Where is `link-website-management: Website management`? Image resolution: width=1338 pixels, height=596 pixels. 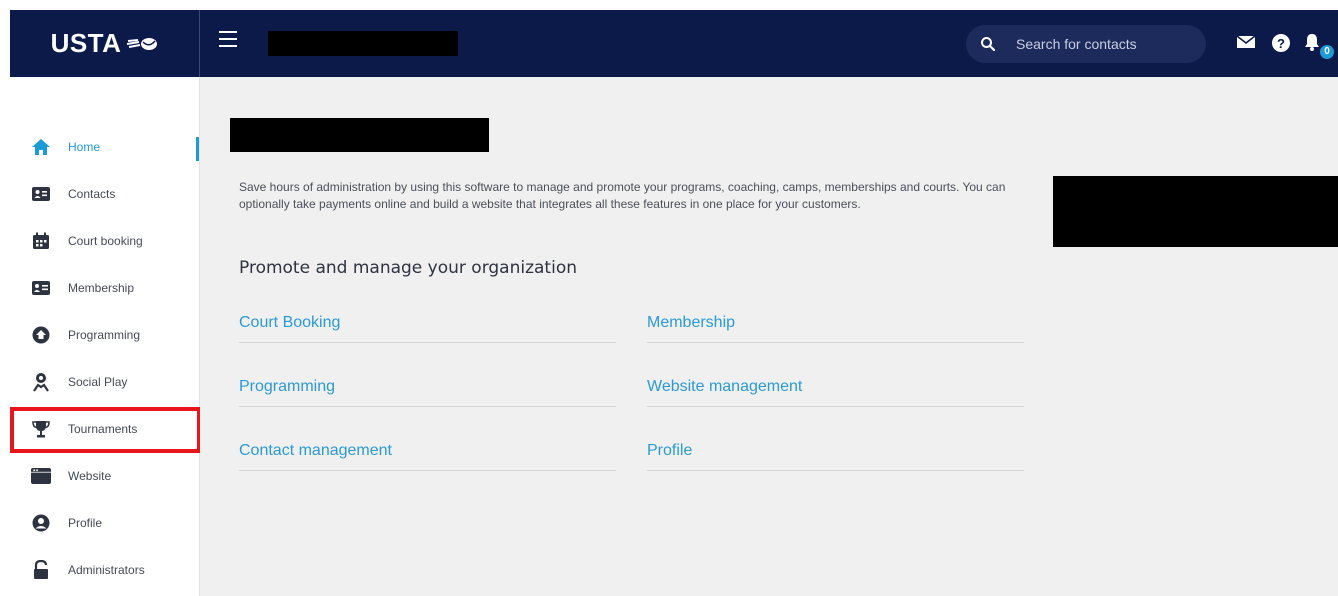
link-website-management: Website management is located at coordinates (835, 391).